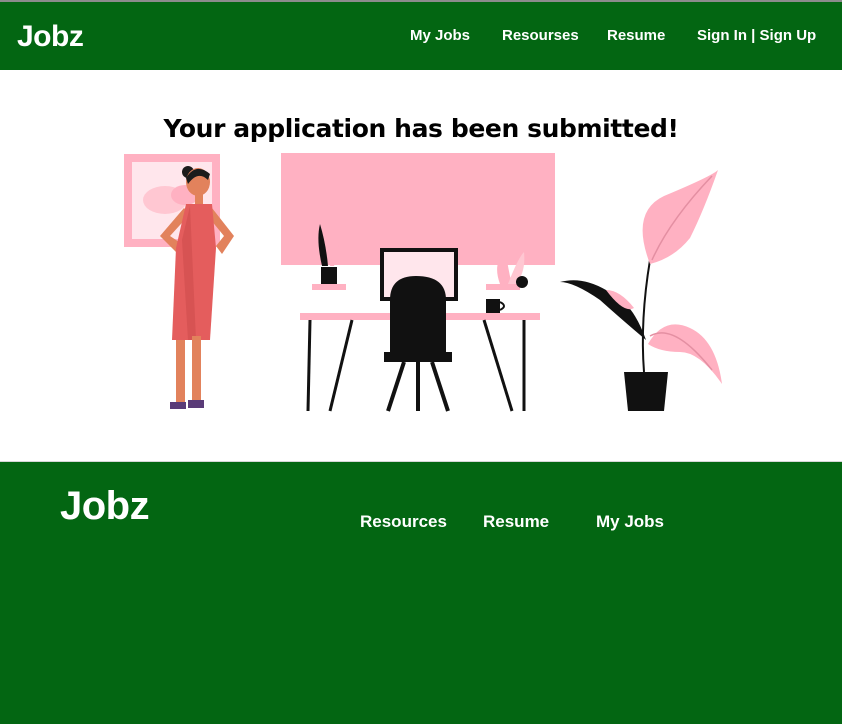 This screenshot has height=724, width=842. Describe the element at coordinates (636, 35) in the screenshot. I see `nav-resume: Resume` at that location.